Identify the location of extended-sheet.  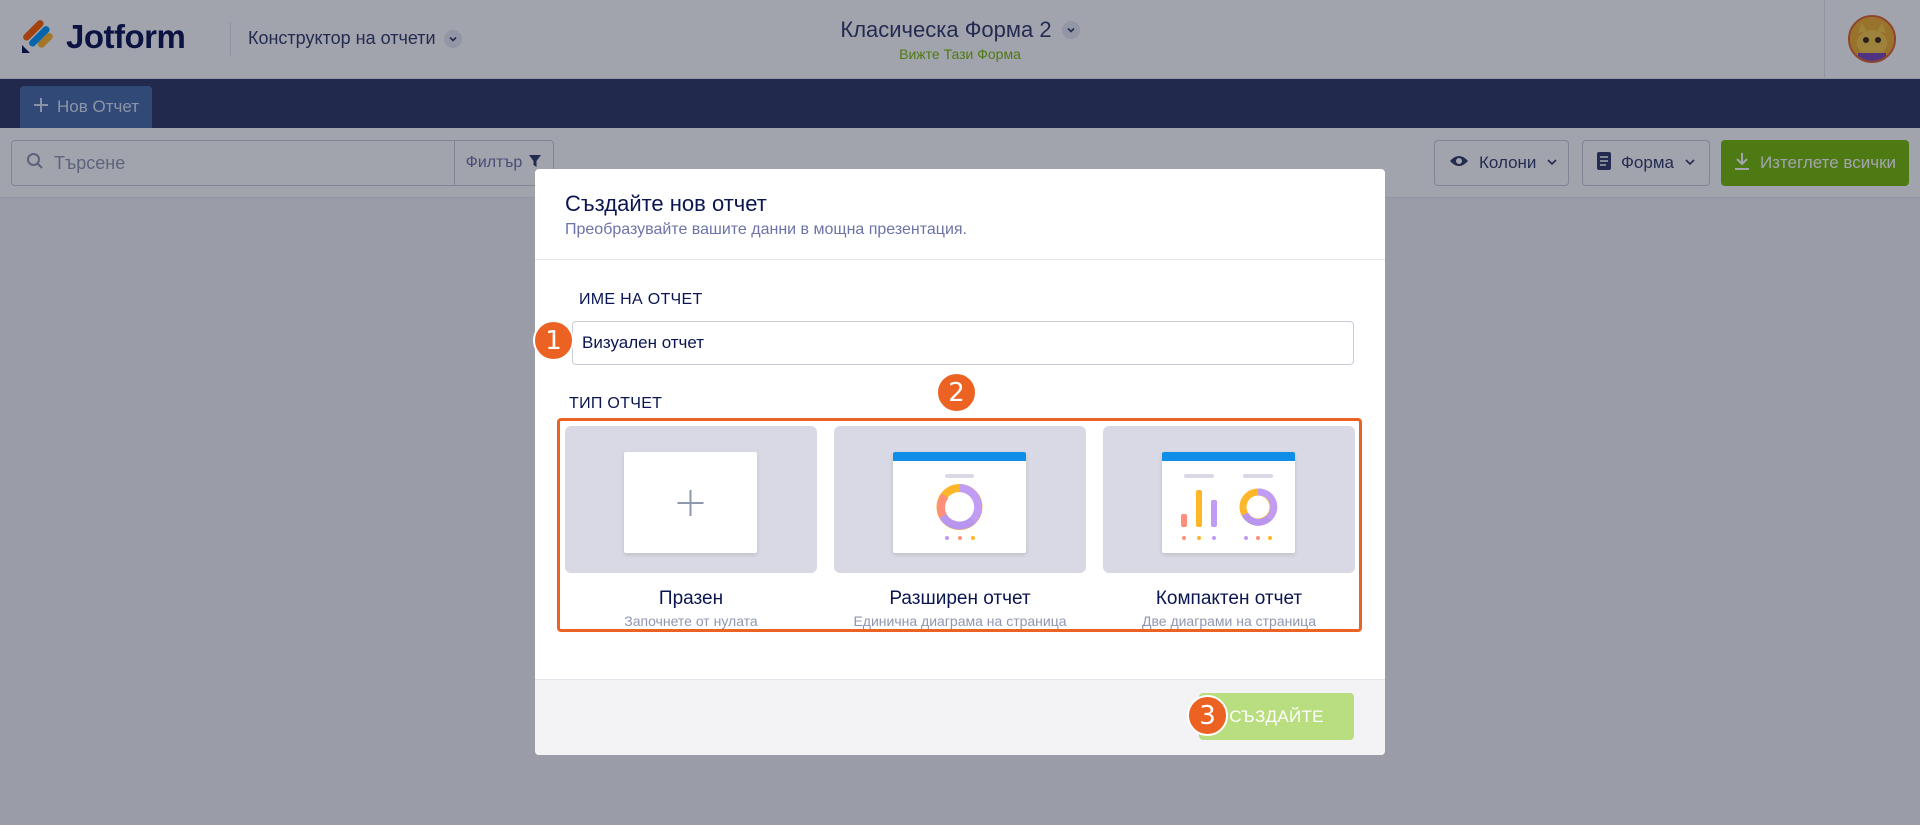
(959, 502).